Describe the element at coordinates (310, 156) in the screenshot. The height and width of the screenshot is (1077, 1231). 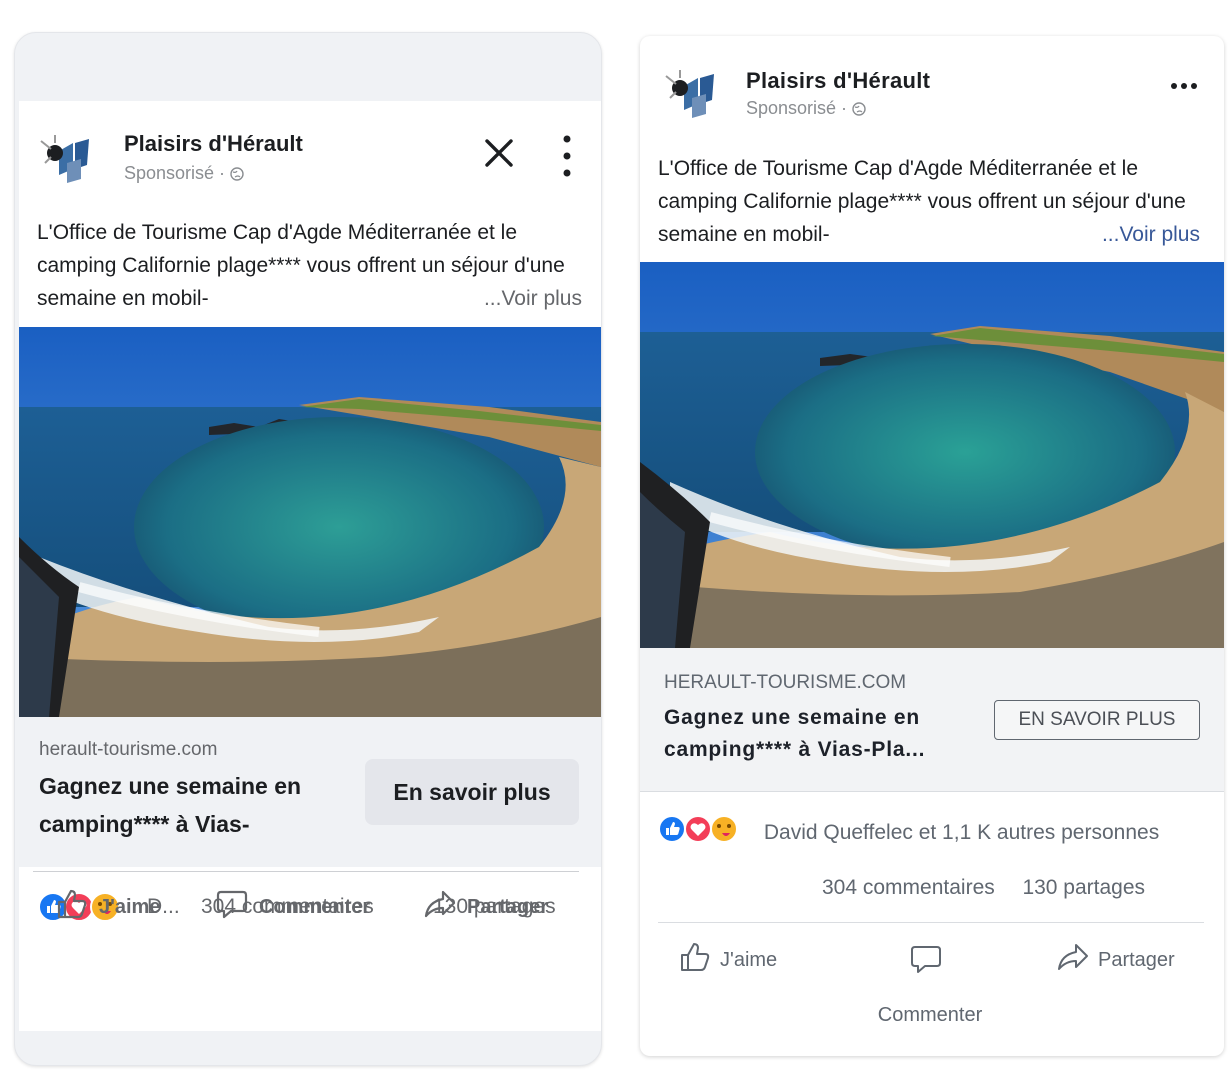
I see `post-header: Plaisirs d'Hérault Sponsorisé ·` at that location.